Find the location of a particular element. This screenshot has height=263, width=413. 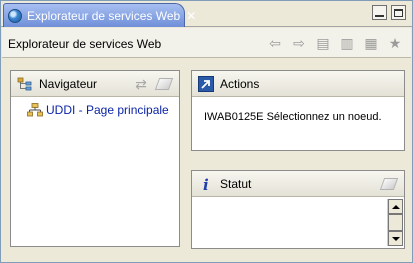

actions-title: Actions is located at coordinates (240, 83).